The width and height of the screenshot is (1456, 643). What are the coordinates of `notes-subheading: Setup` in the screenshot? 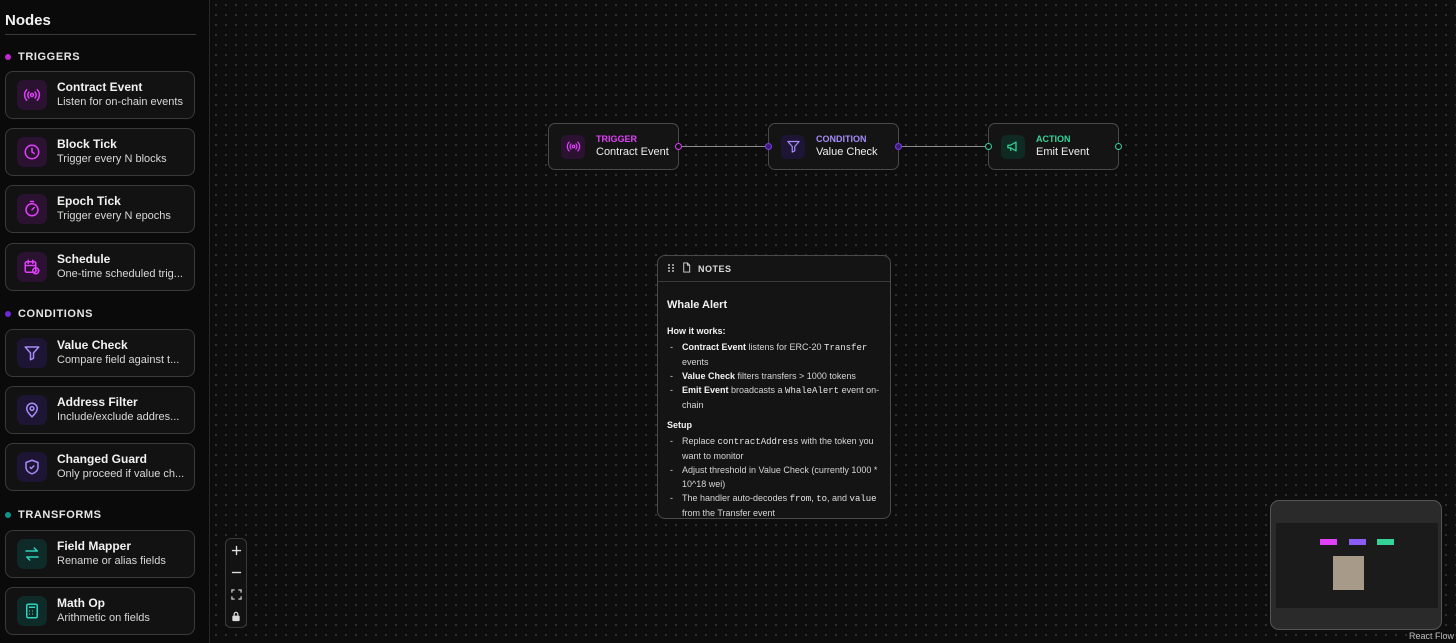 It's located at (680, 425).